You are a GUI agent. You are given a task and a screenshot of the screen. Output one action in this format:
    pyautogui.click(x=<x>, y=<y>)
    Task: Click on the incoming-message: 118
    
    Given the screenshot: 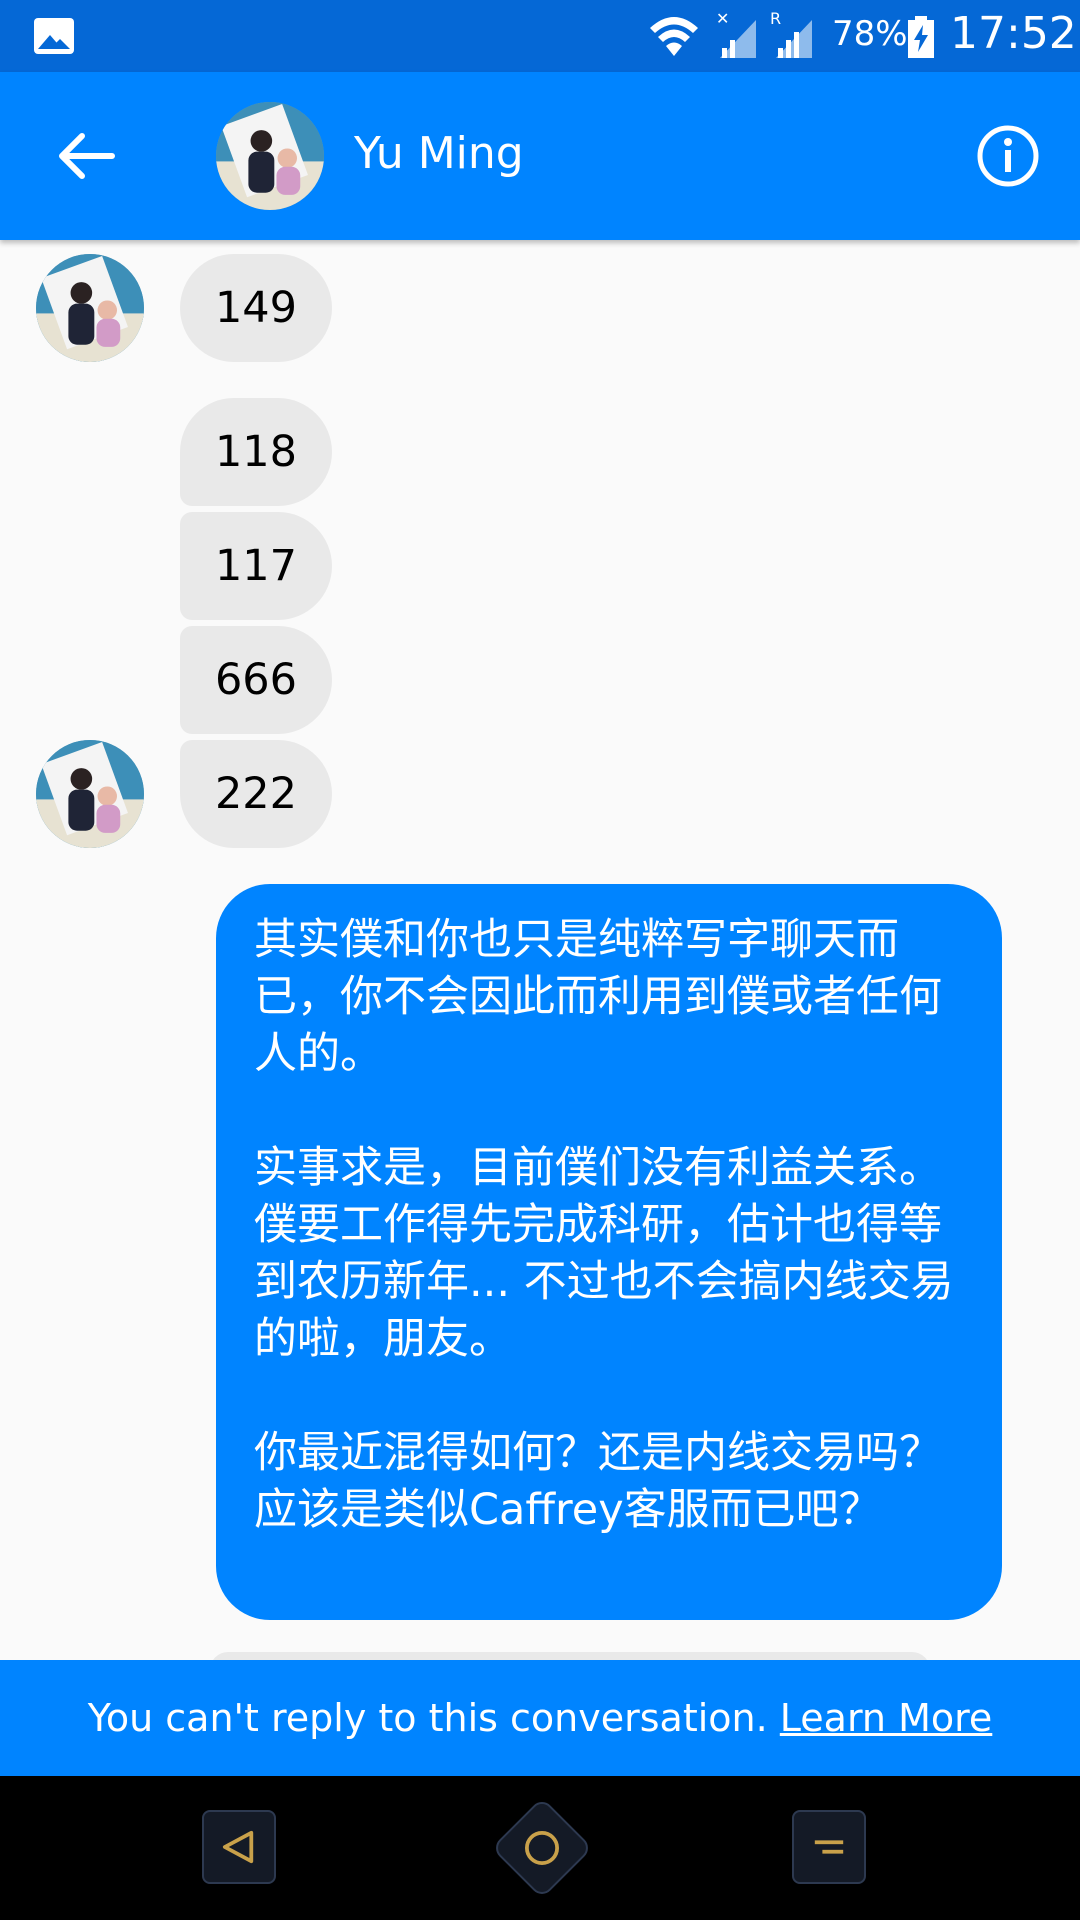 What is the action you would take?
    pyautogui.click(x=256, y=452)
    